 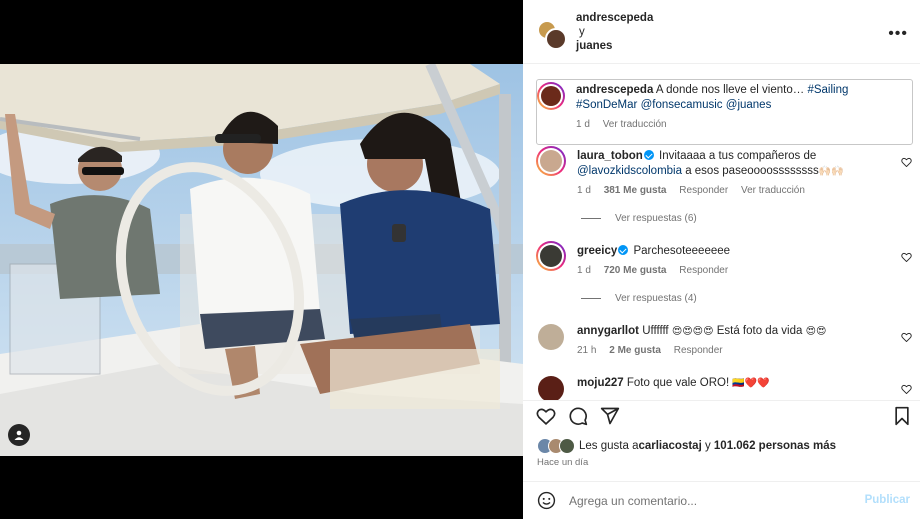 What do you see at coordinates (635, 350) in the screenshot?
I see `likes-count: 2 Me gusta` at bounding box center [635, 350].